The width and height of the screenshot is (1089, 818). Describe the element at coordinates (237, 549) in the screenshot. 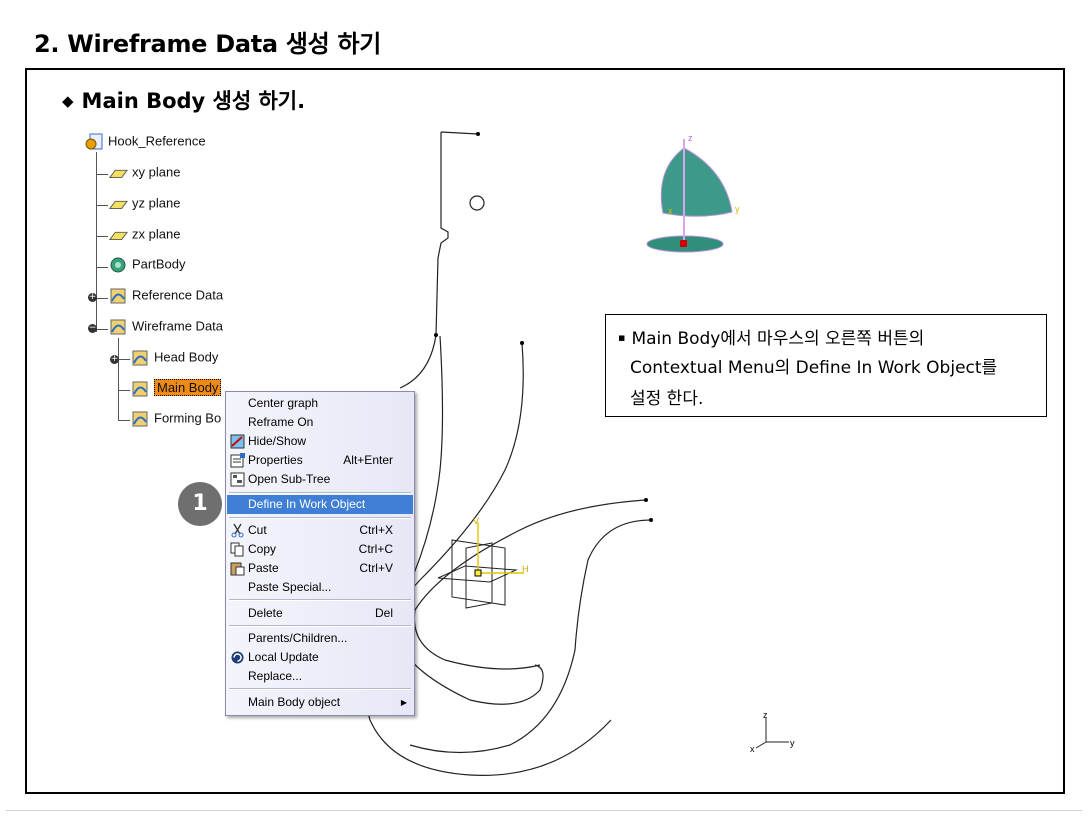

I see `copy-icon` at that location.